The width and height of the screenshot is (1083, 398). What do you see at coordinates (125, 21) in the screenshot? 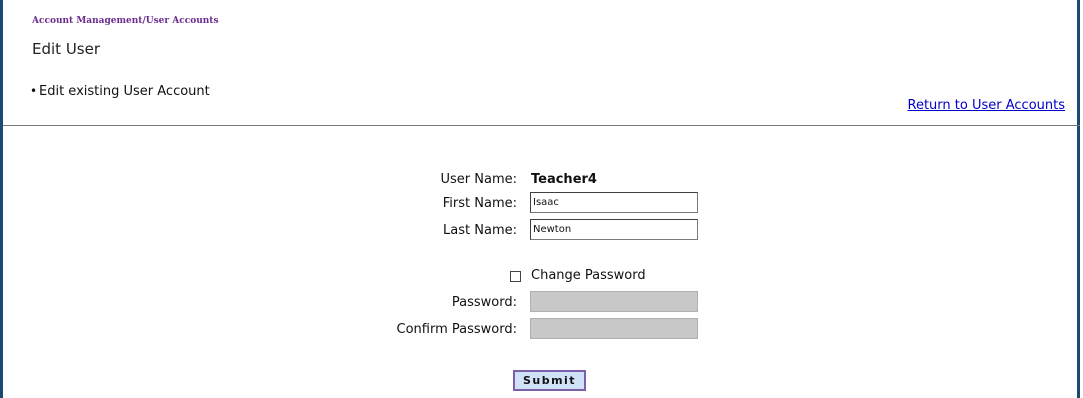
I see `breadcrumb: Account Management/User Accounts` at bounding box center [125, 21].